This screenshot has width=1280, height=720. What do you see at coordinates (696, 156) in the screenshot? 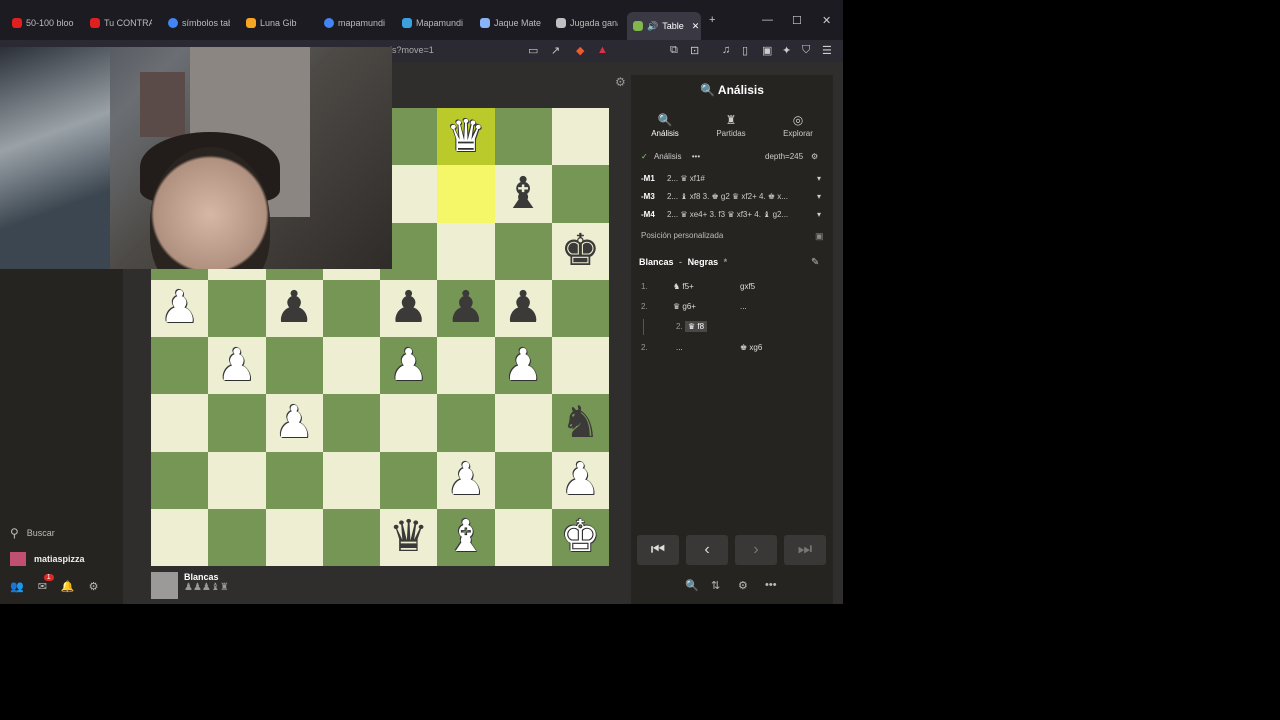
I see `more-icon: •••` at bounding box center [696, 156].